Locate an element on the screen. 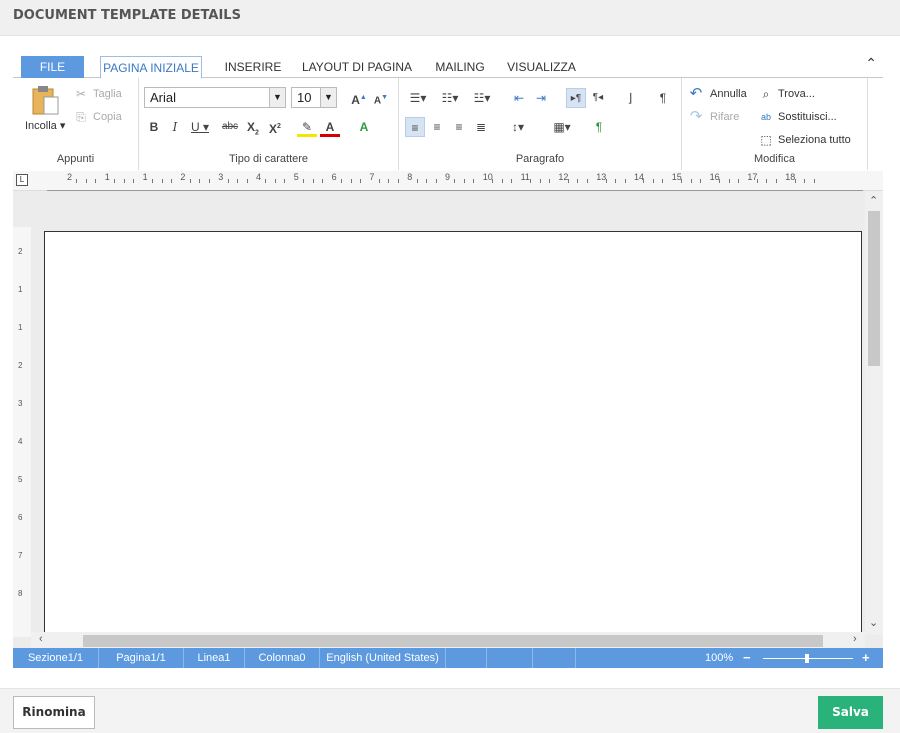  italic-icon: I is located at coordinates (175, 127).